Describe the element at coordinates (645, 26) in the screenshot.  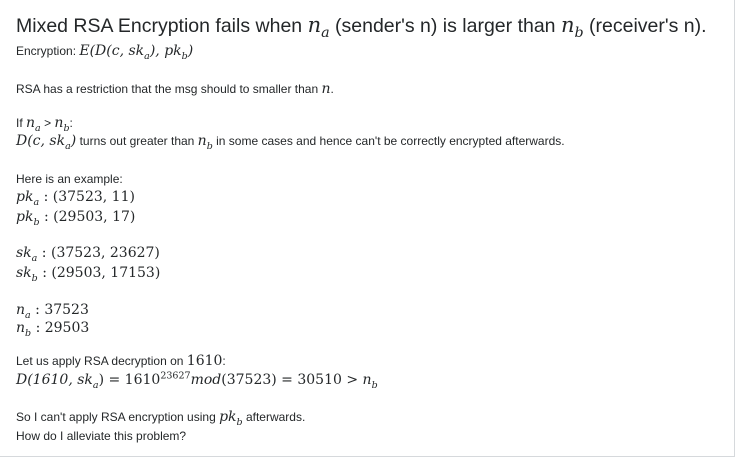
I see `title-text-end: (receiver's n).` at that location.